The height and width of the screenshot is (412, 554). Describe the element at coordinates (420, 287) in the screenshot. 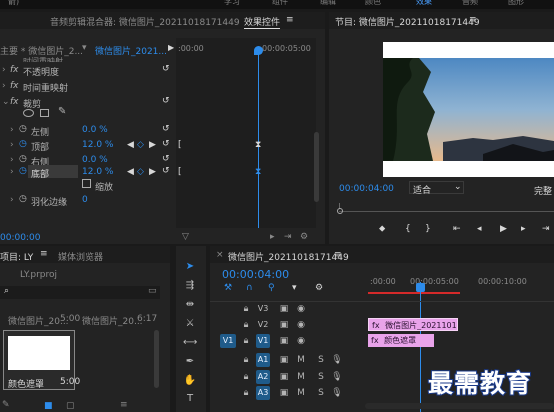

I see `timeline-playhead-handle` at that location.